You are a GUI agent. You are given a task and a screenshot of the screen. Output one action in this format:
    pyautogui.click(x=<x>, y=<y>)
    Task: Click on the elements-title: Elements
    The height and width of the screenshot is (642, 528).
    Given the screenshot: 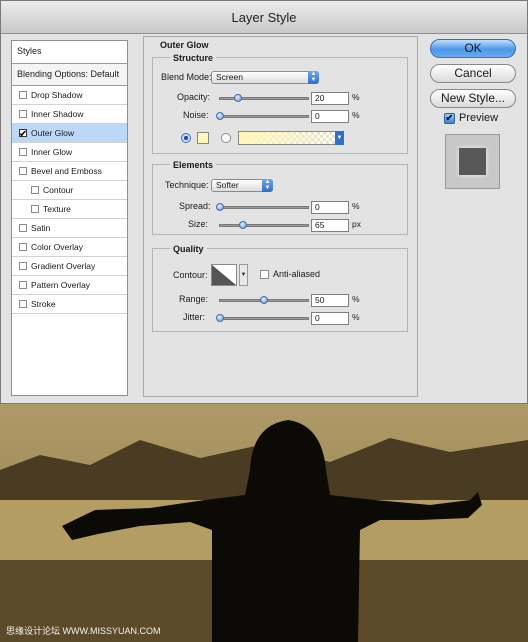 What is the action you would take?
    pyautogui.click(x=193, y=165)
    